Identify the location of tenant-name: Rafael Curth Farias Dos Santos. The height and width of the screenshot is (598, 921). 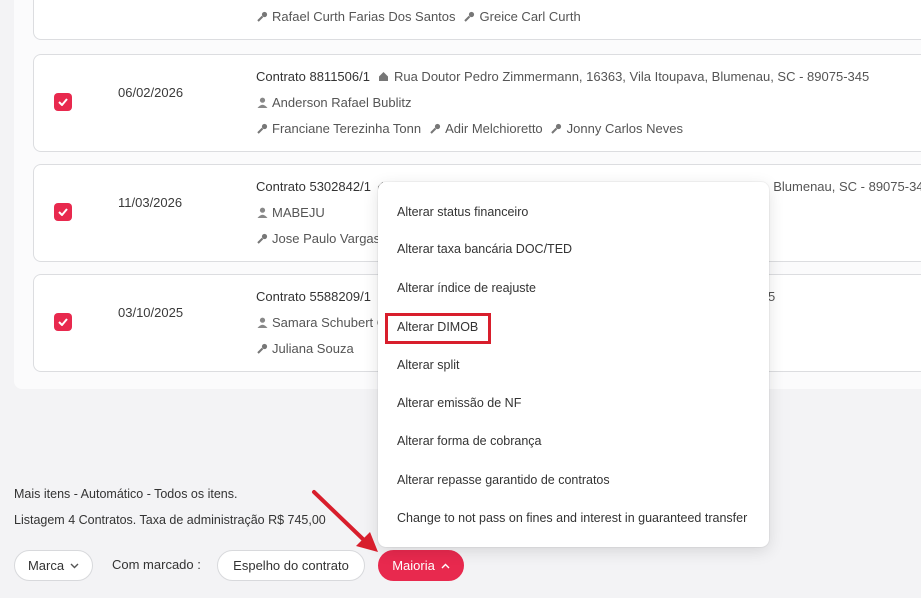
(364, 16).